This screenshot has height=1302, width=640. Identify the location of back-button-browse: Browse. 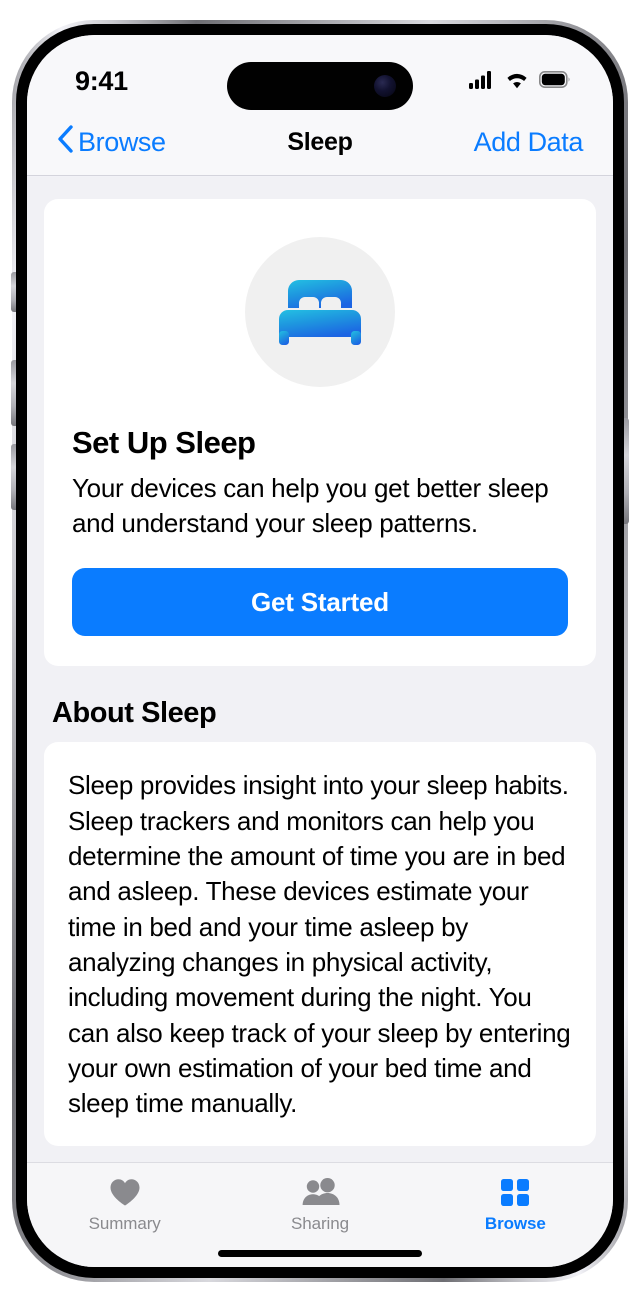
(111, 142).